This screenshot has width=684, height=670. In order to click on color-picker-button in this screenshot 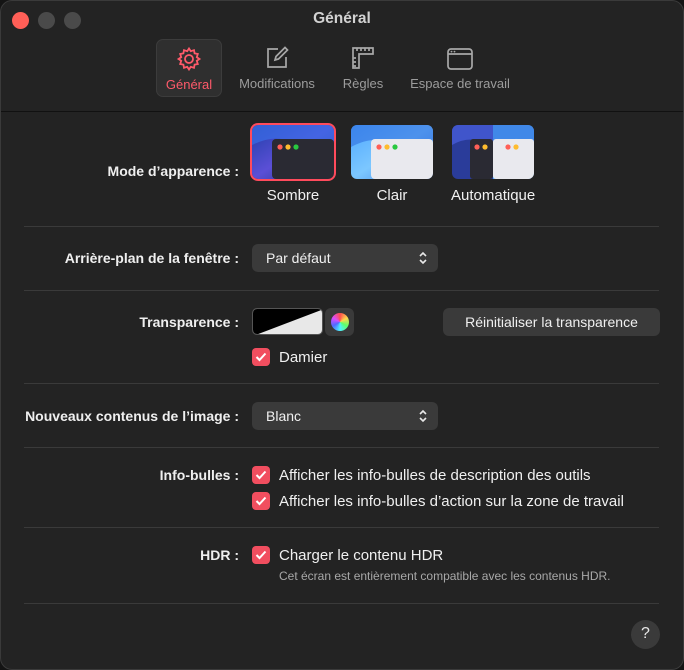, I will do `click(339, 322)`.